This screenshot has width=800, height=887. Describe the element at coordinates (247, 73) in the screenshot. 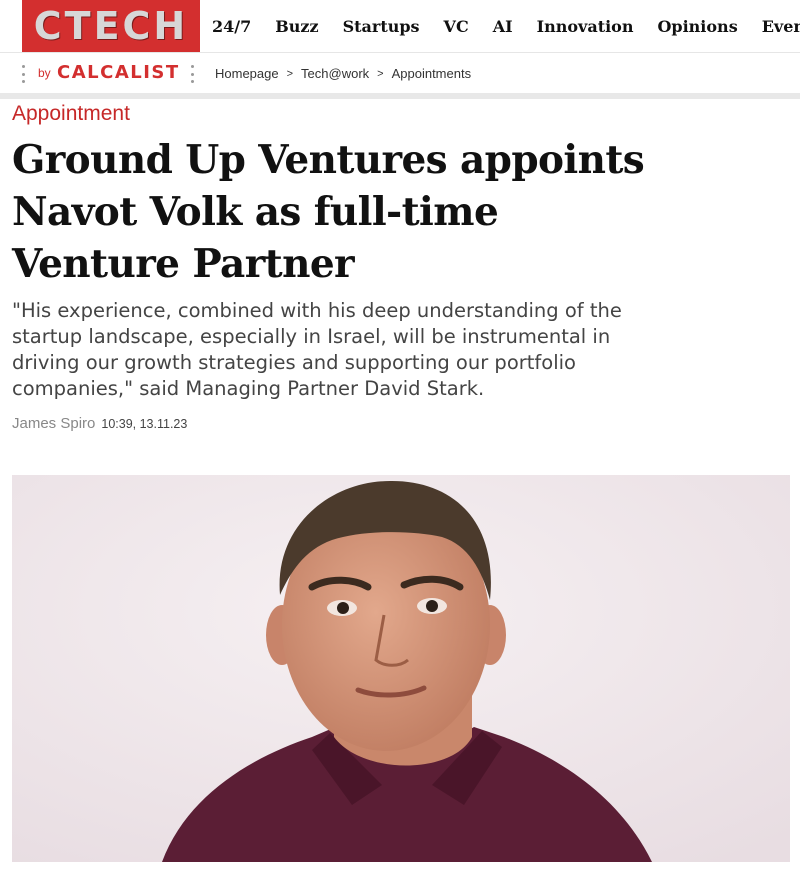

I see `breadcrumb-homepage: Homepage` at that location.